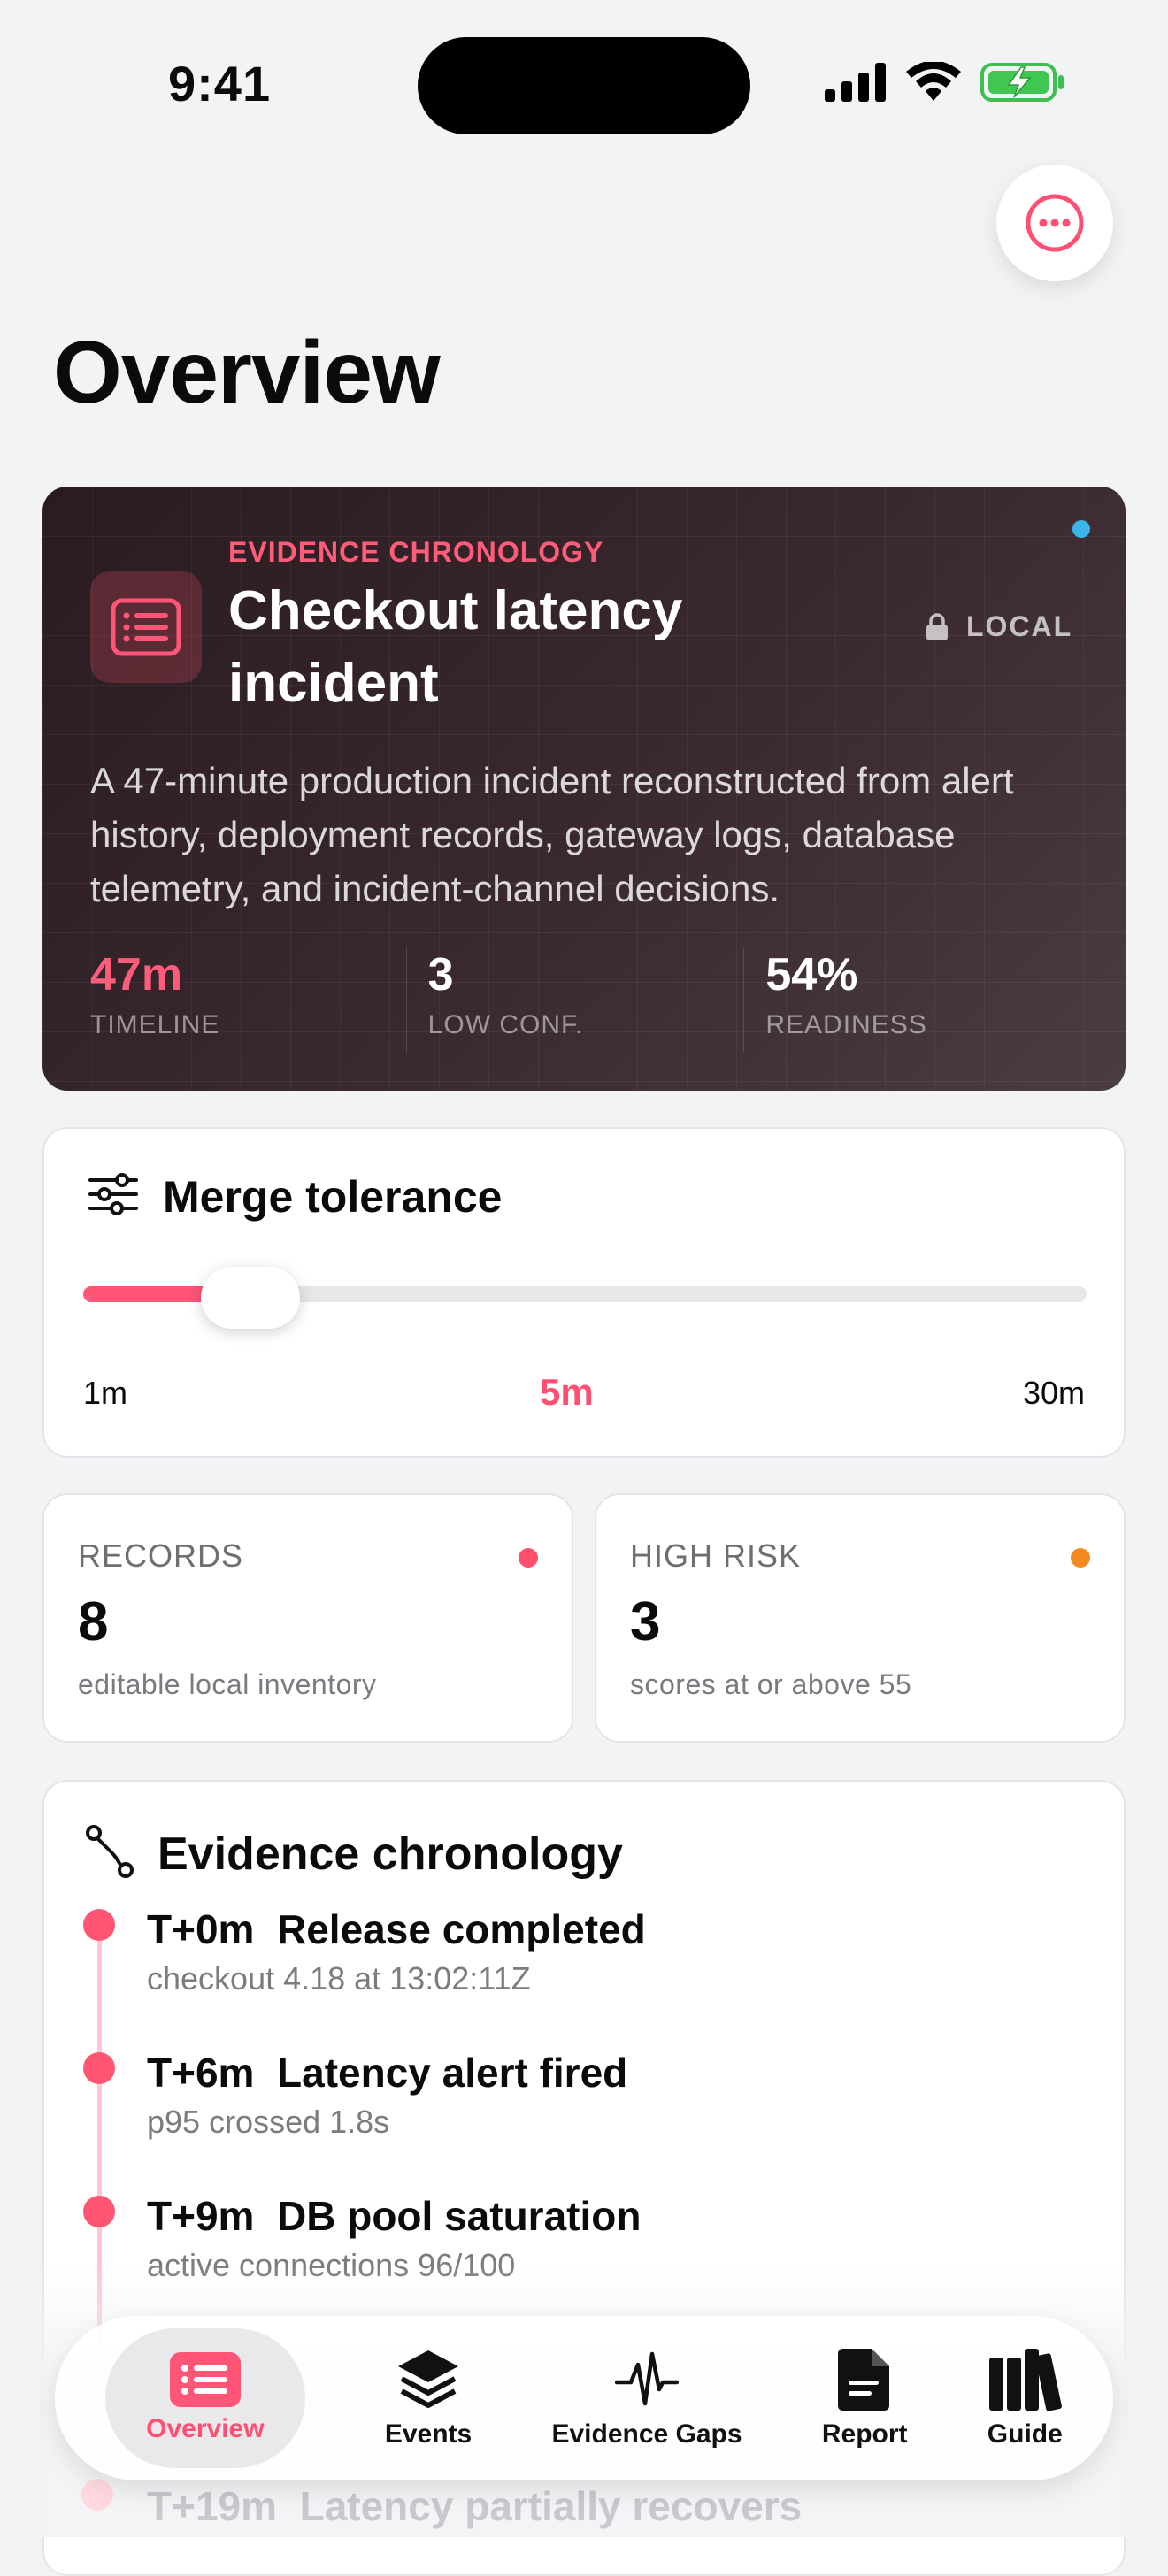  I want to click on merge-tolerance-card: Merge tolerance 1m 5m 30m, so click(584, 1292).